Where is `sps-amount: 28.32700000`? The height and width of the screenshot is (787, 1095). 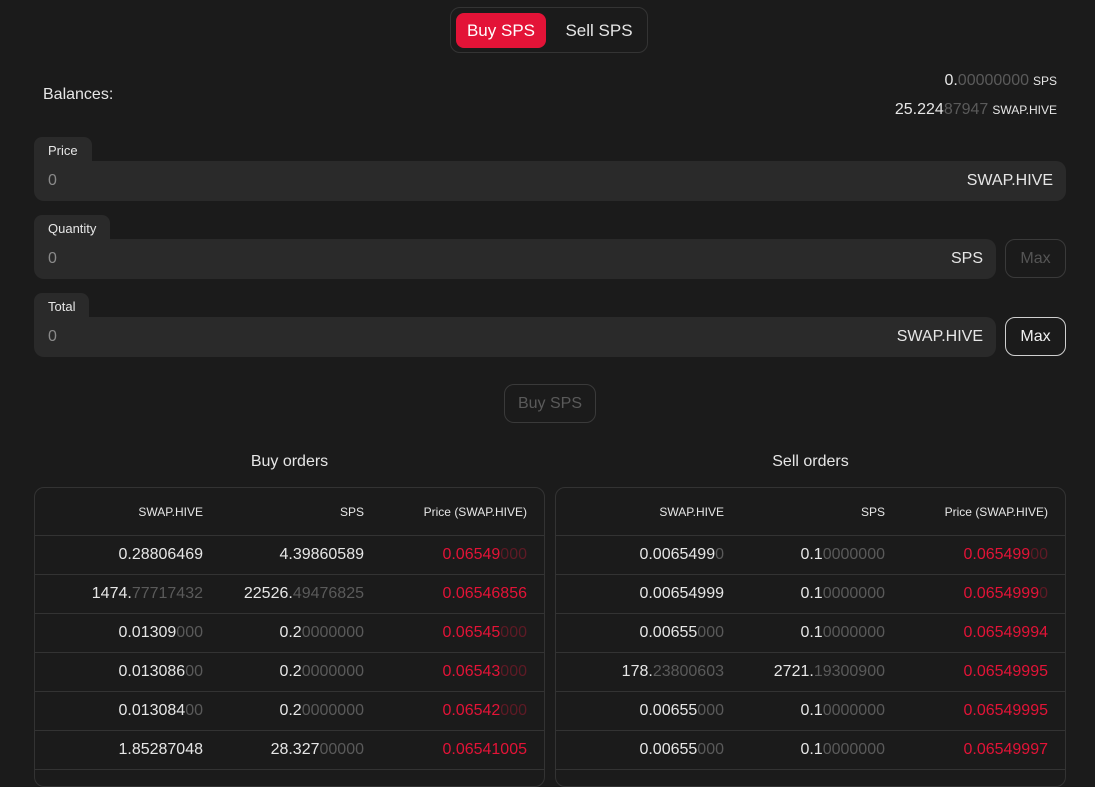
sps-amount: 28.32700000 is located at coordinates (317, 749).